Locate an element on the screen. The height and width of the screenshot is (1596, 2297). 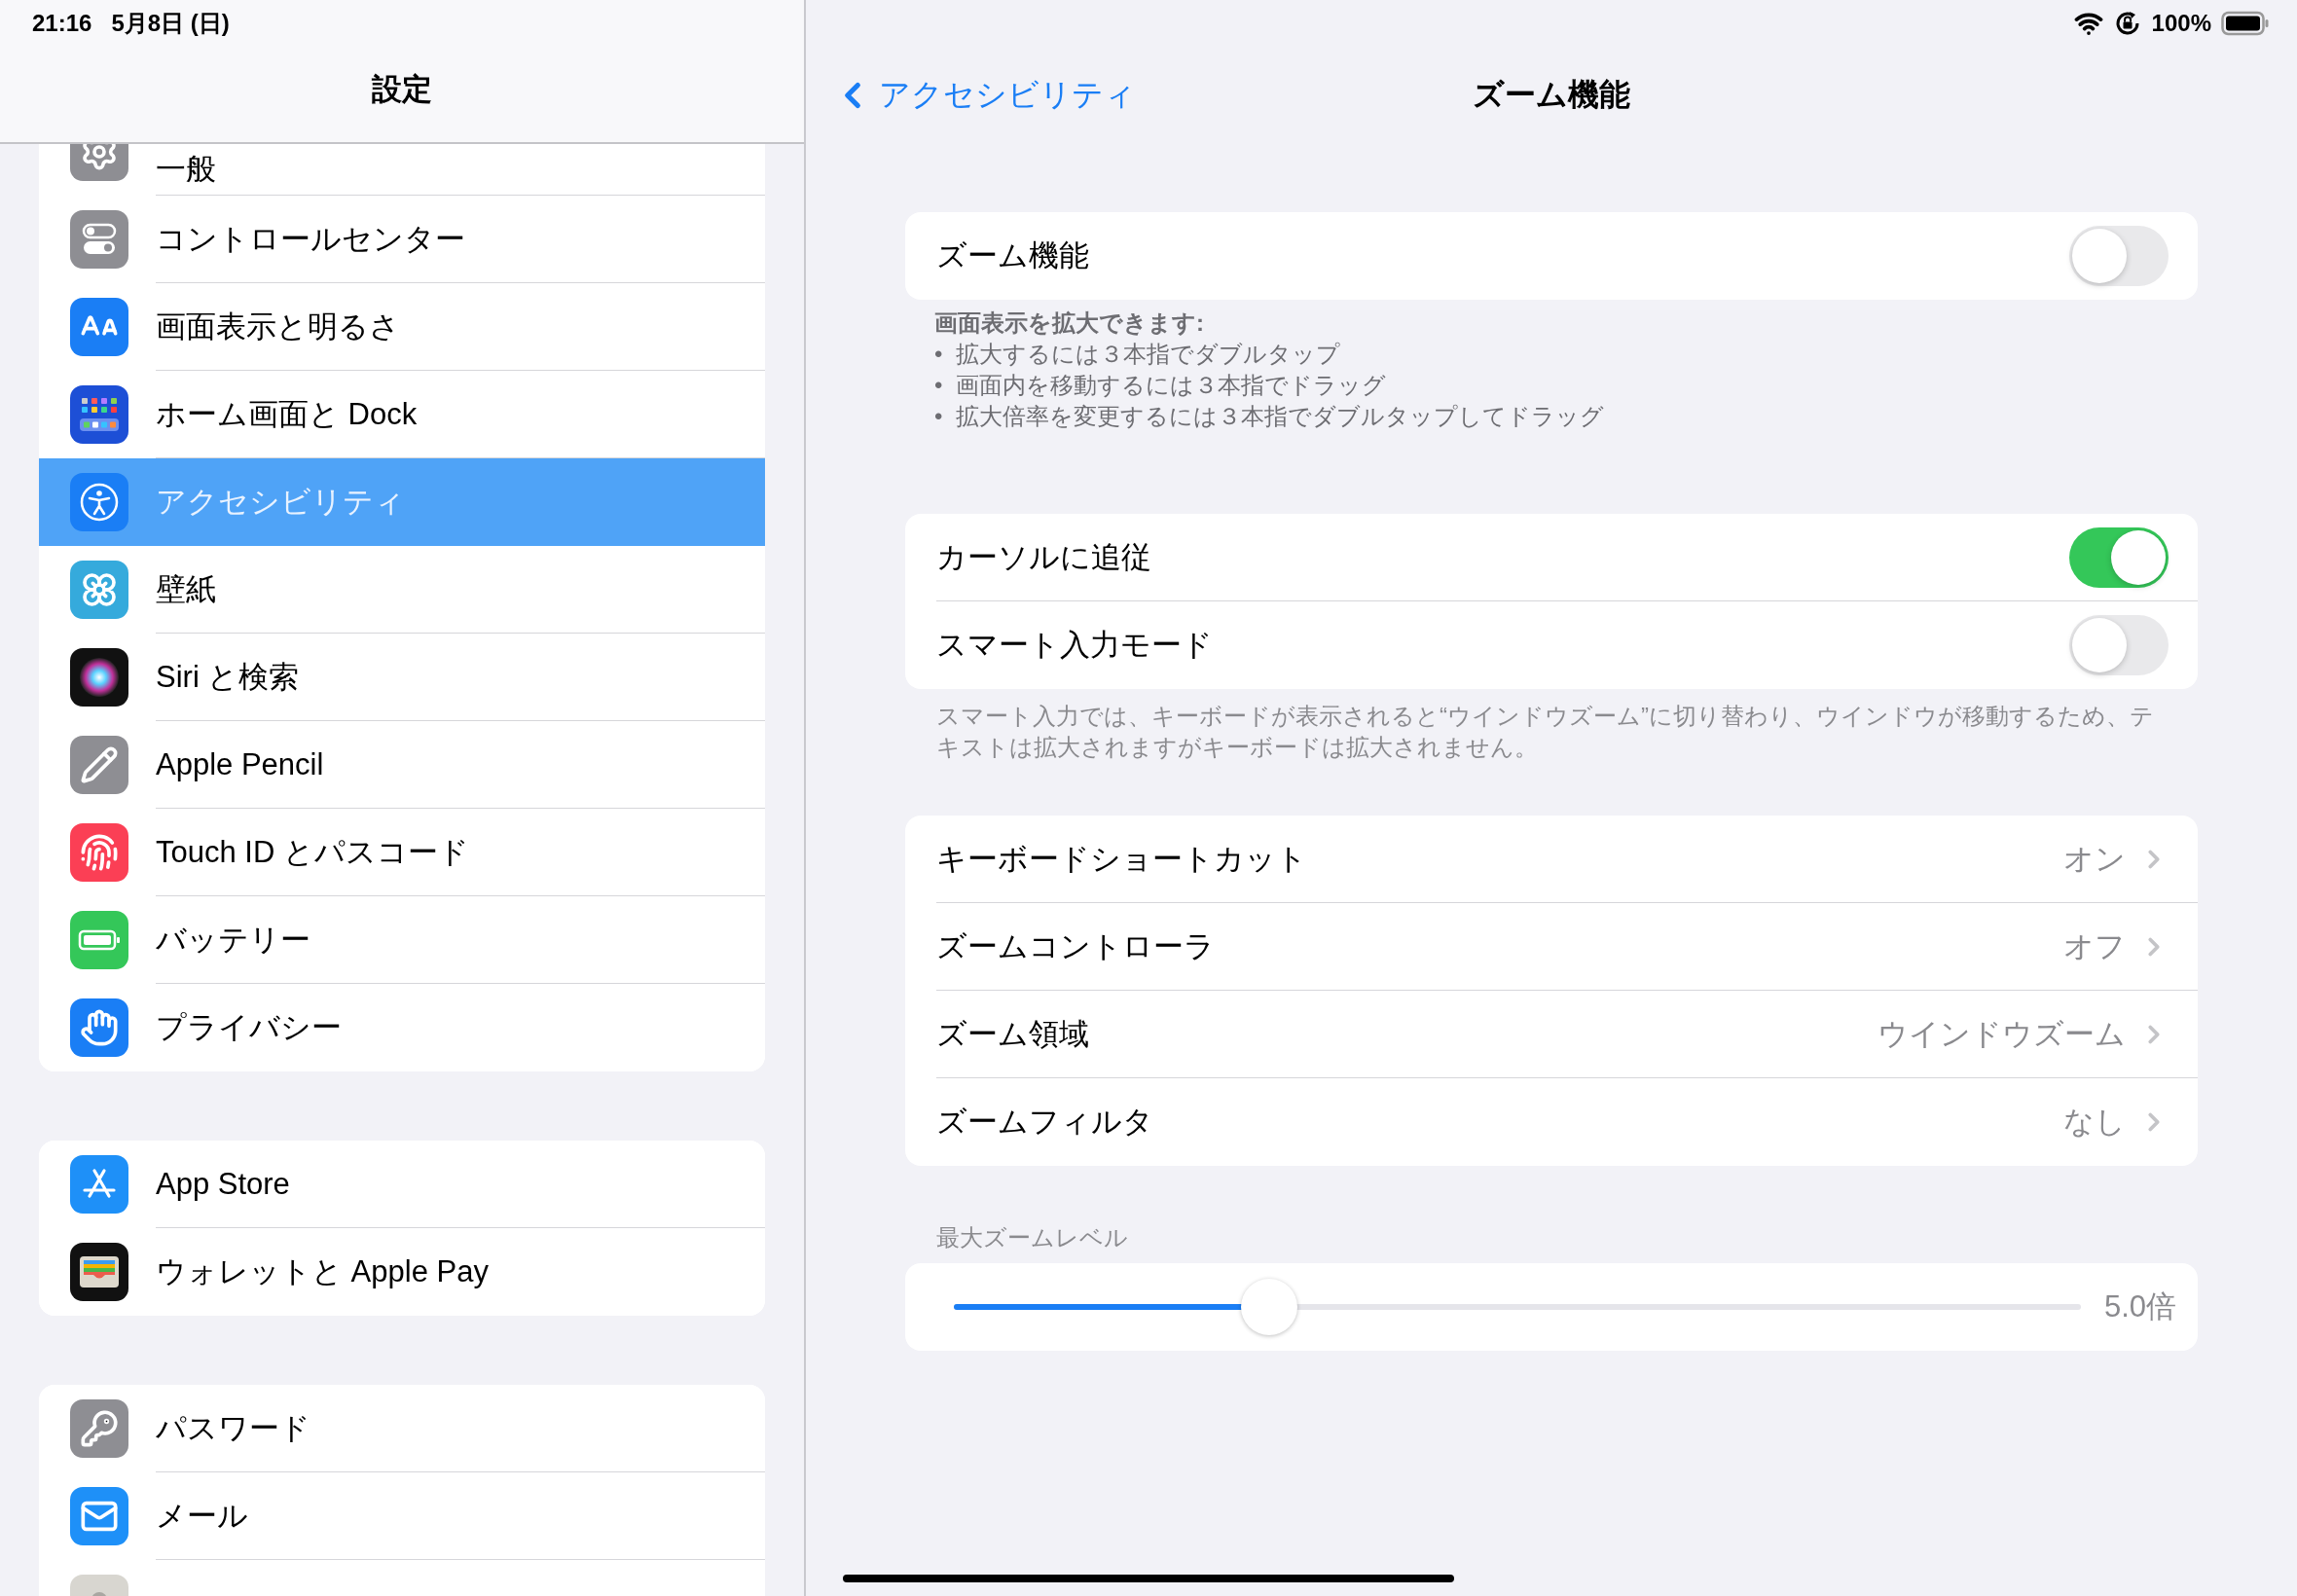
item-label: 一般 is located at coordinates (186, 169).